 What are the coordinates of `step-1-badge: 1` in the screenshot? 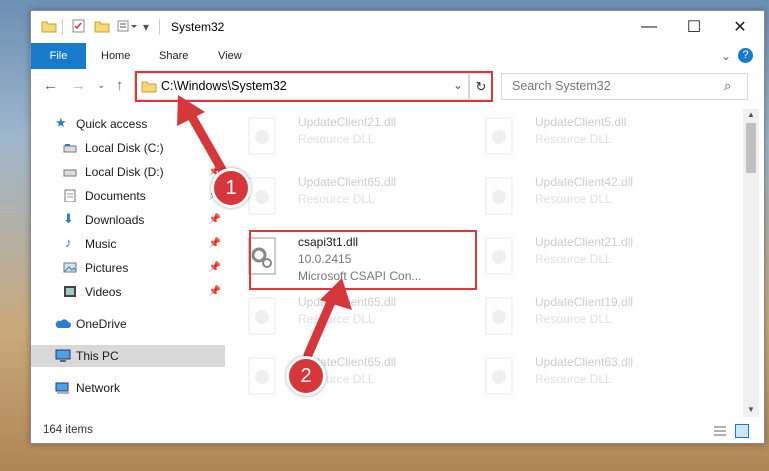 It's located at (231, 188).